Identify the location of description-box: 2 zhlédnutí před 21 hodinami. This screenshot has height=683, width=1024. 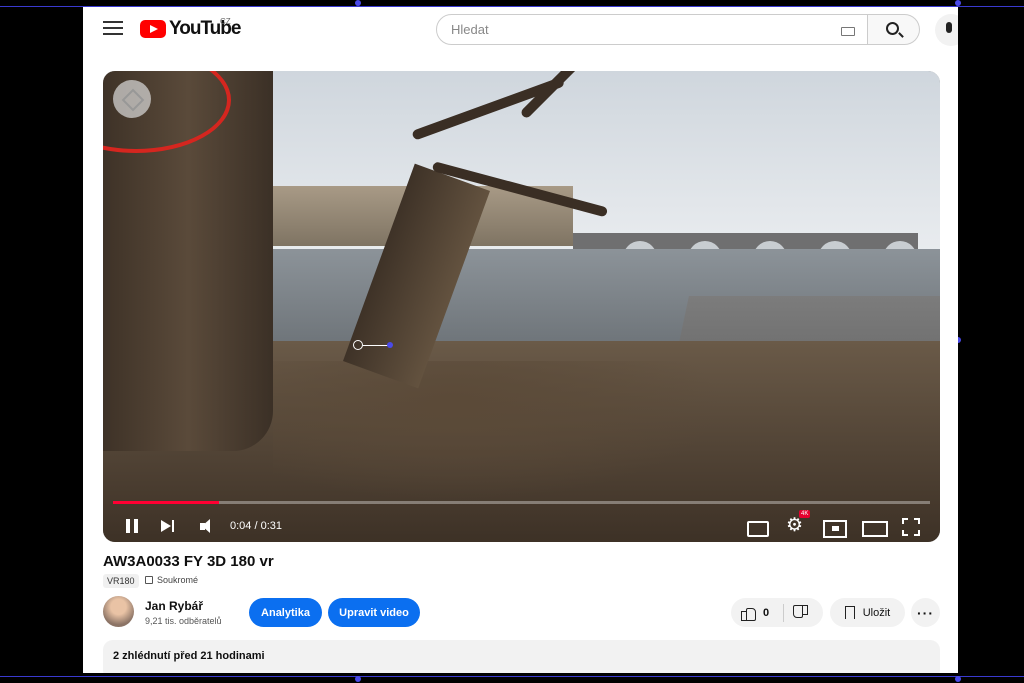
(521, 656).